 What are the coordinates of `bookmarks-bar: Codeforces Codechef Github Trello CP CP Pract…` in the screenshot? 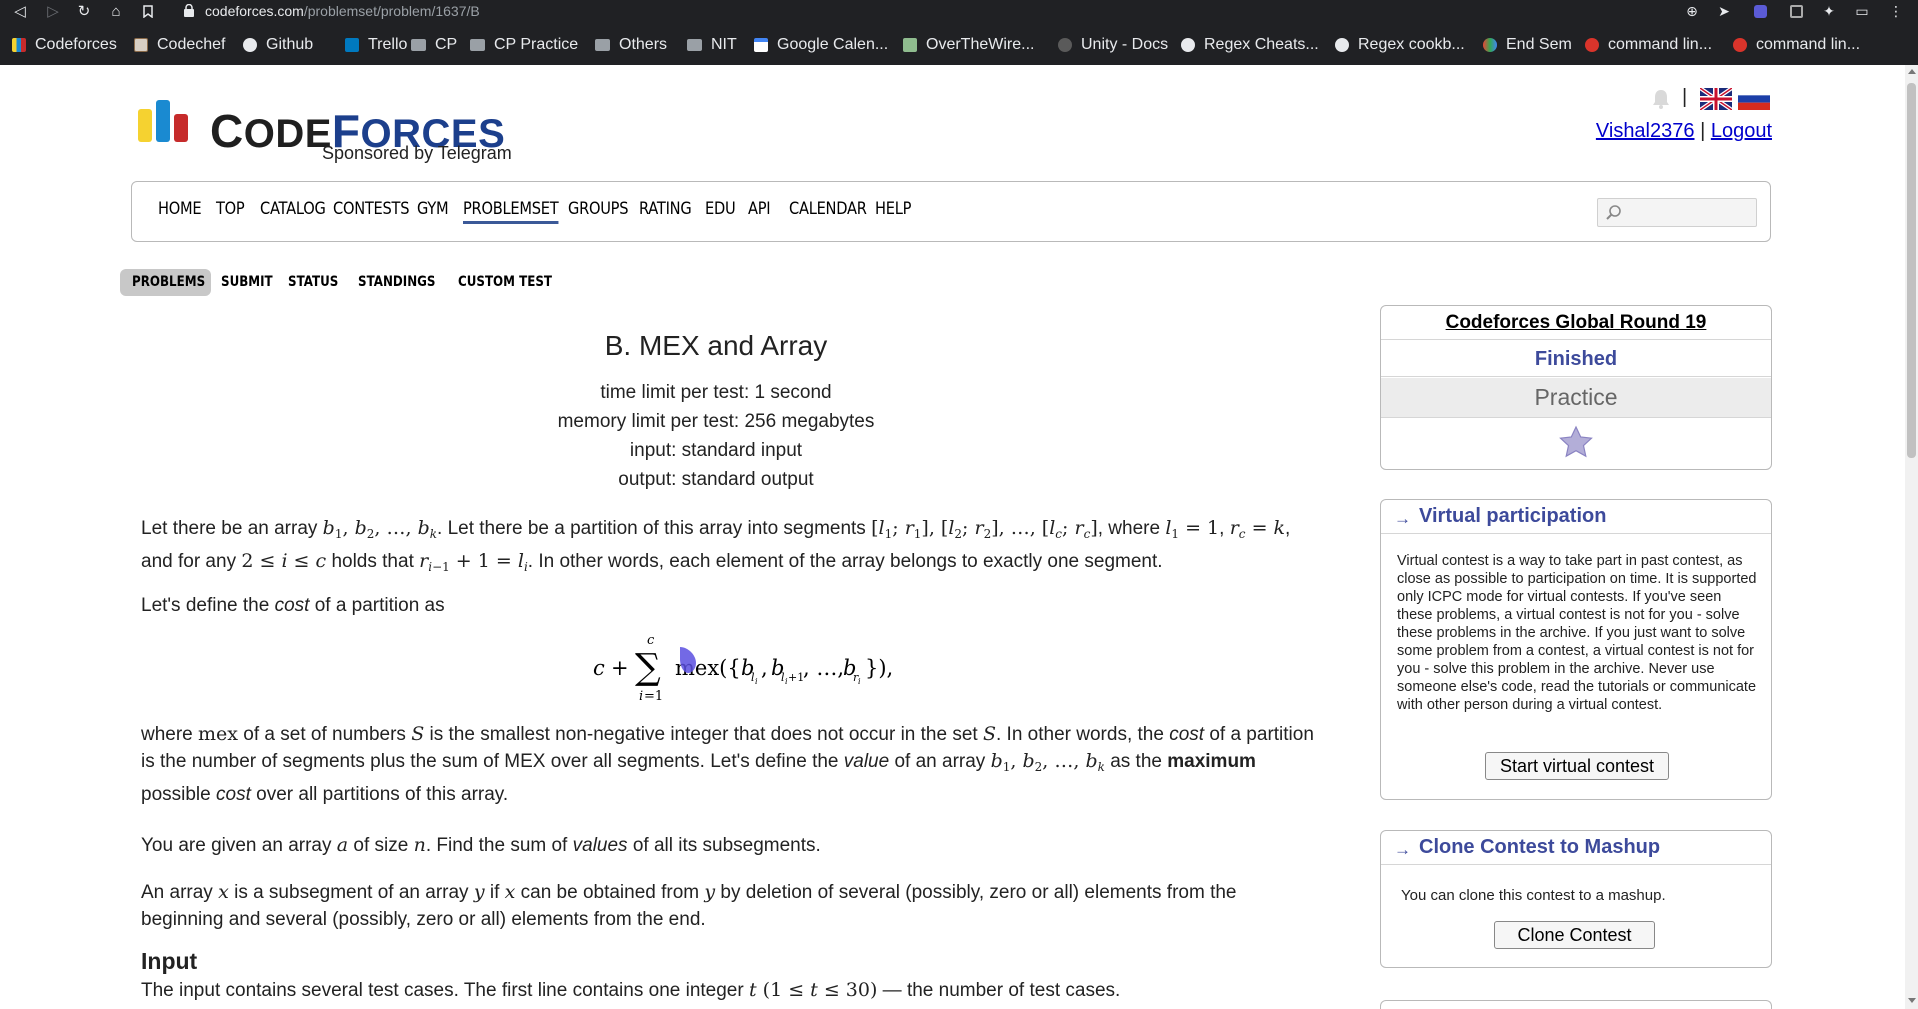 It's located at (959, 45).